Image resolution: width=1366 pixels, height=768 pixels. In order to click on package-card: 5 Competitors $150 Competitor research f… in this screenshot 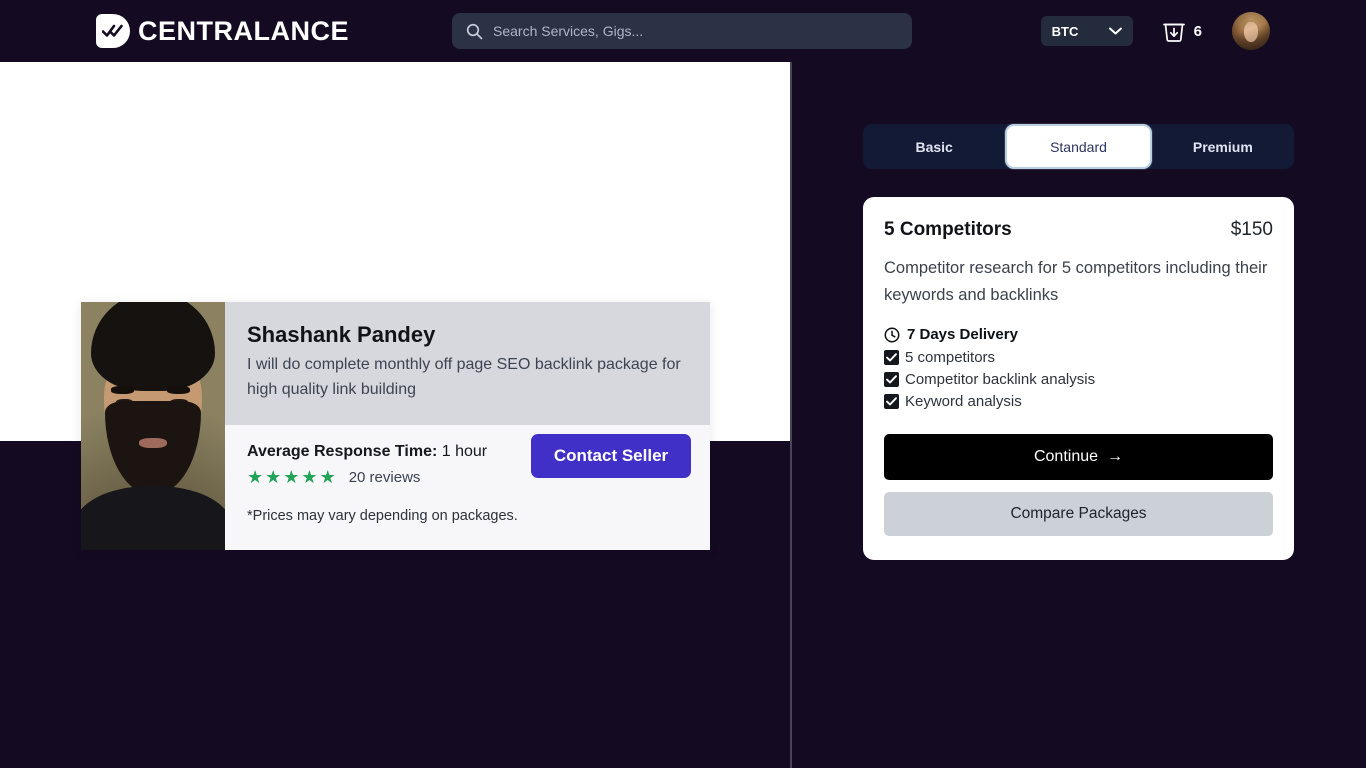, I will do `click(1078, 379)`.